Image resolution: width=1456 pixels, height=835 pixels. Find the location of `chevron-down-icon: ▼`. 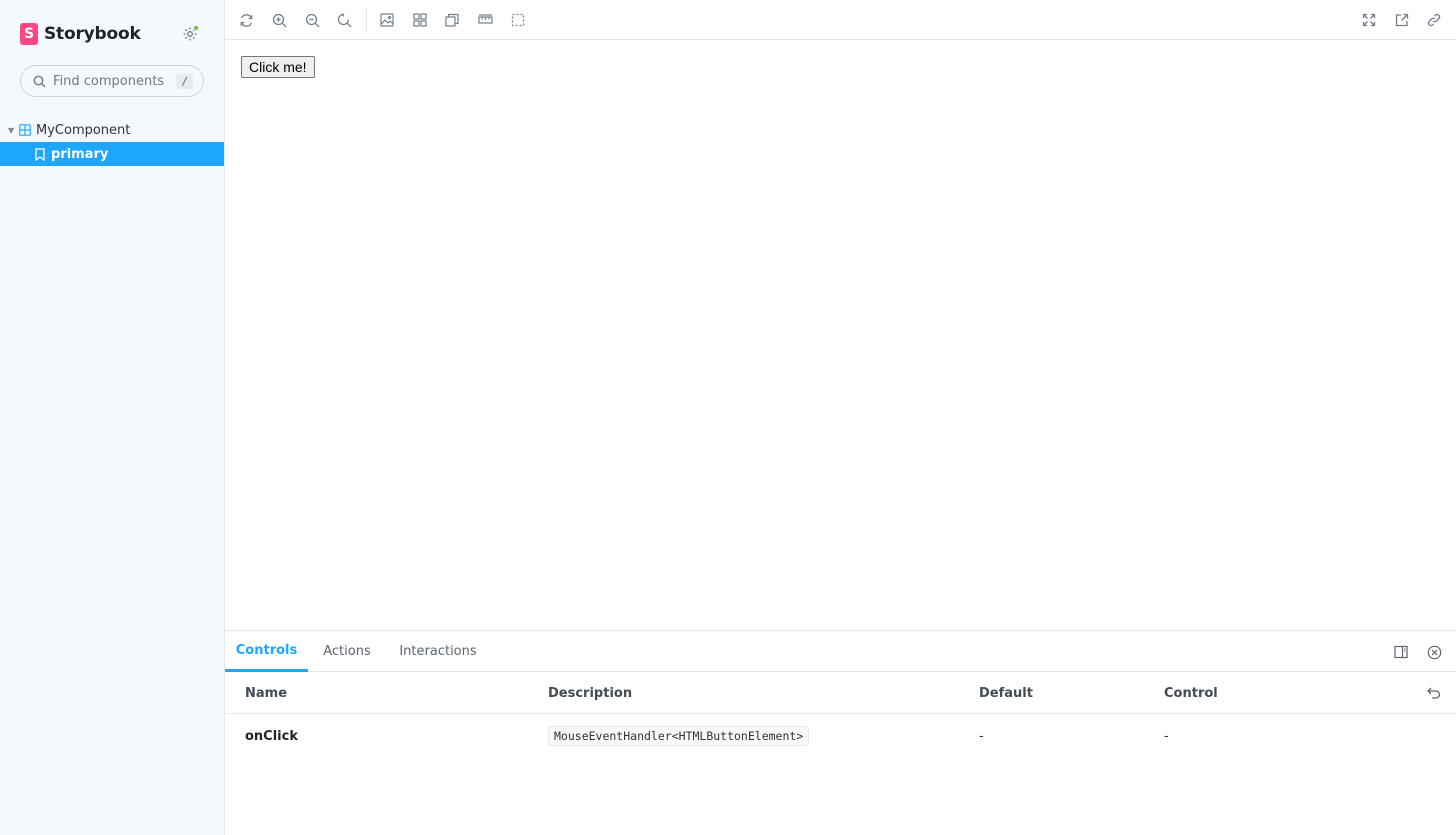

chevron-down-icon: ▼ is located at coordinates (11, 130).